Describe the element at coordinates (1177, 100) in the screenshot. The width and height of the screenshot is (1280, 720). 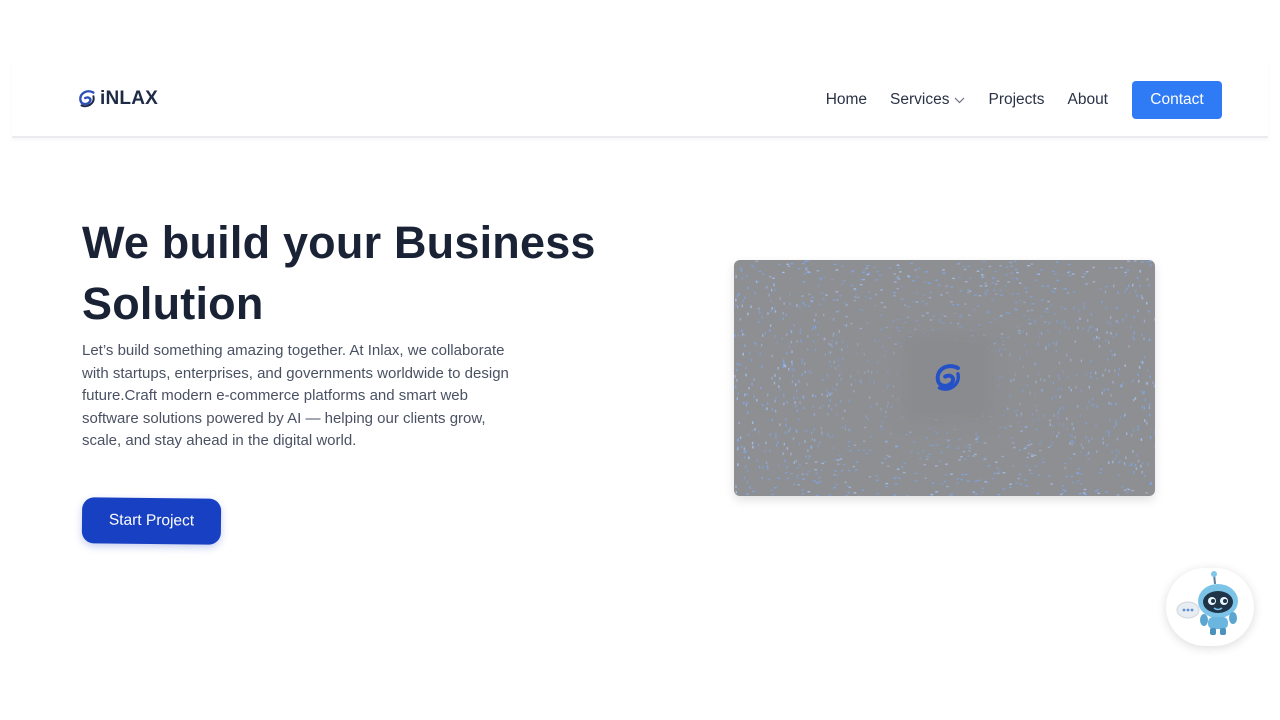
I see `contact-button: Contact` at that location.